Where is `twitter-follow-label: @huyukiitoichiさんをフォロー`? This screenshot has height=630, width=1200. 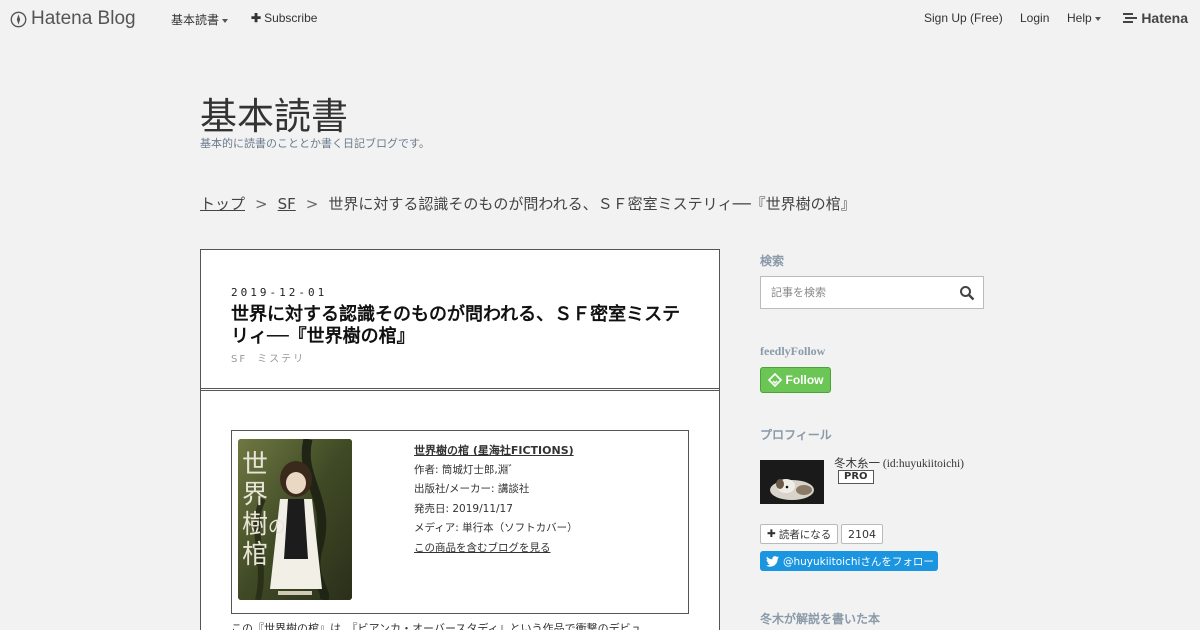
twitter-follow-label: @huyukiitoichiさんをフォロー is located at coordinates (858, 561).